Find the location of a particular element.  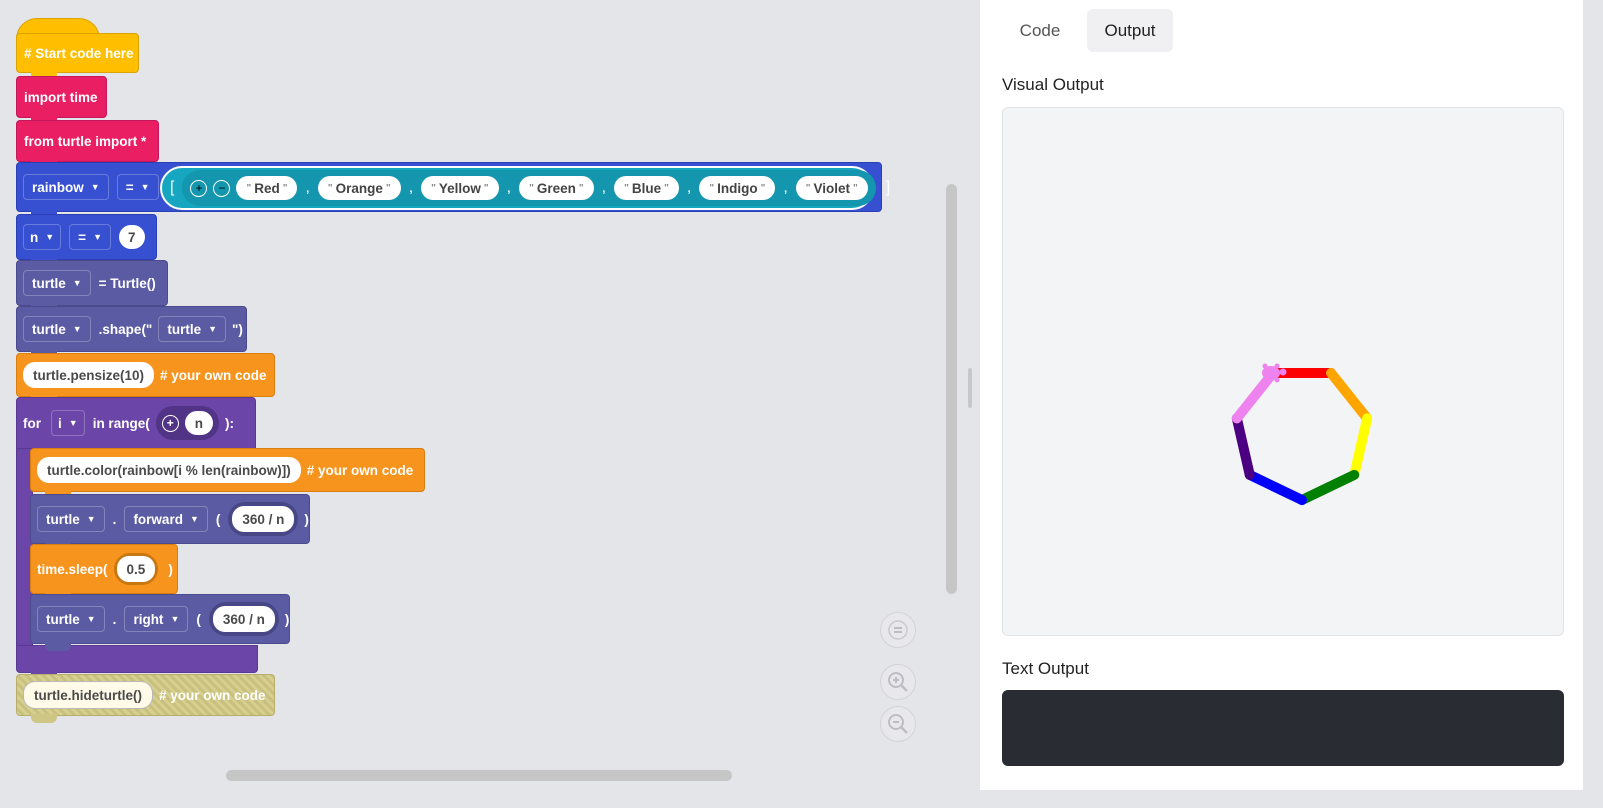

arg-slot: 0.5 is located at coordinates (136, 569).